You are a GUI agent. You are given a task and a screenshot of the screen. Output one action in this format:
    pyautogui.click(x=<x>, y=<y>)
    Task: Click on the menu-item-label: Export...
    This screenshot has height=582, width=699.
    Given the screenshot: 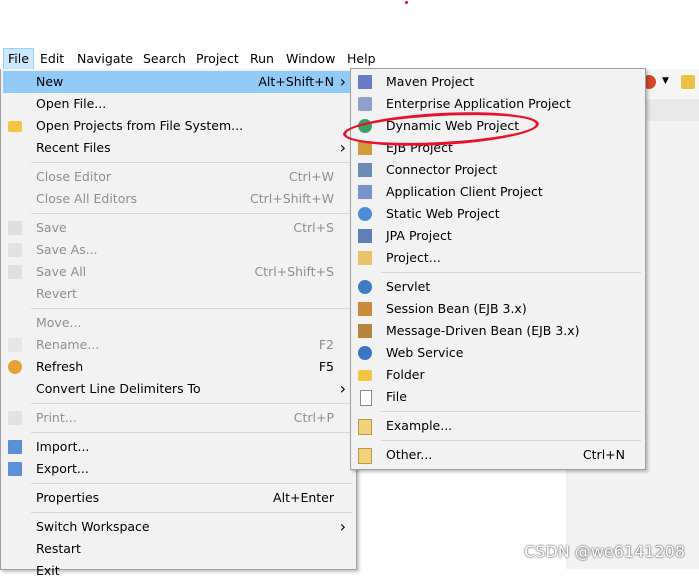 What is the action you would take?
    pyautogui.click(x=62, y=468)
    